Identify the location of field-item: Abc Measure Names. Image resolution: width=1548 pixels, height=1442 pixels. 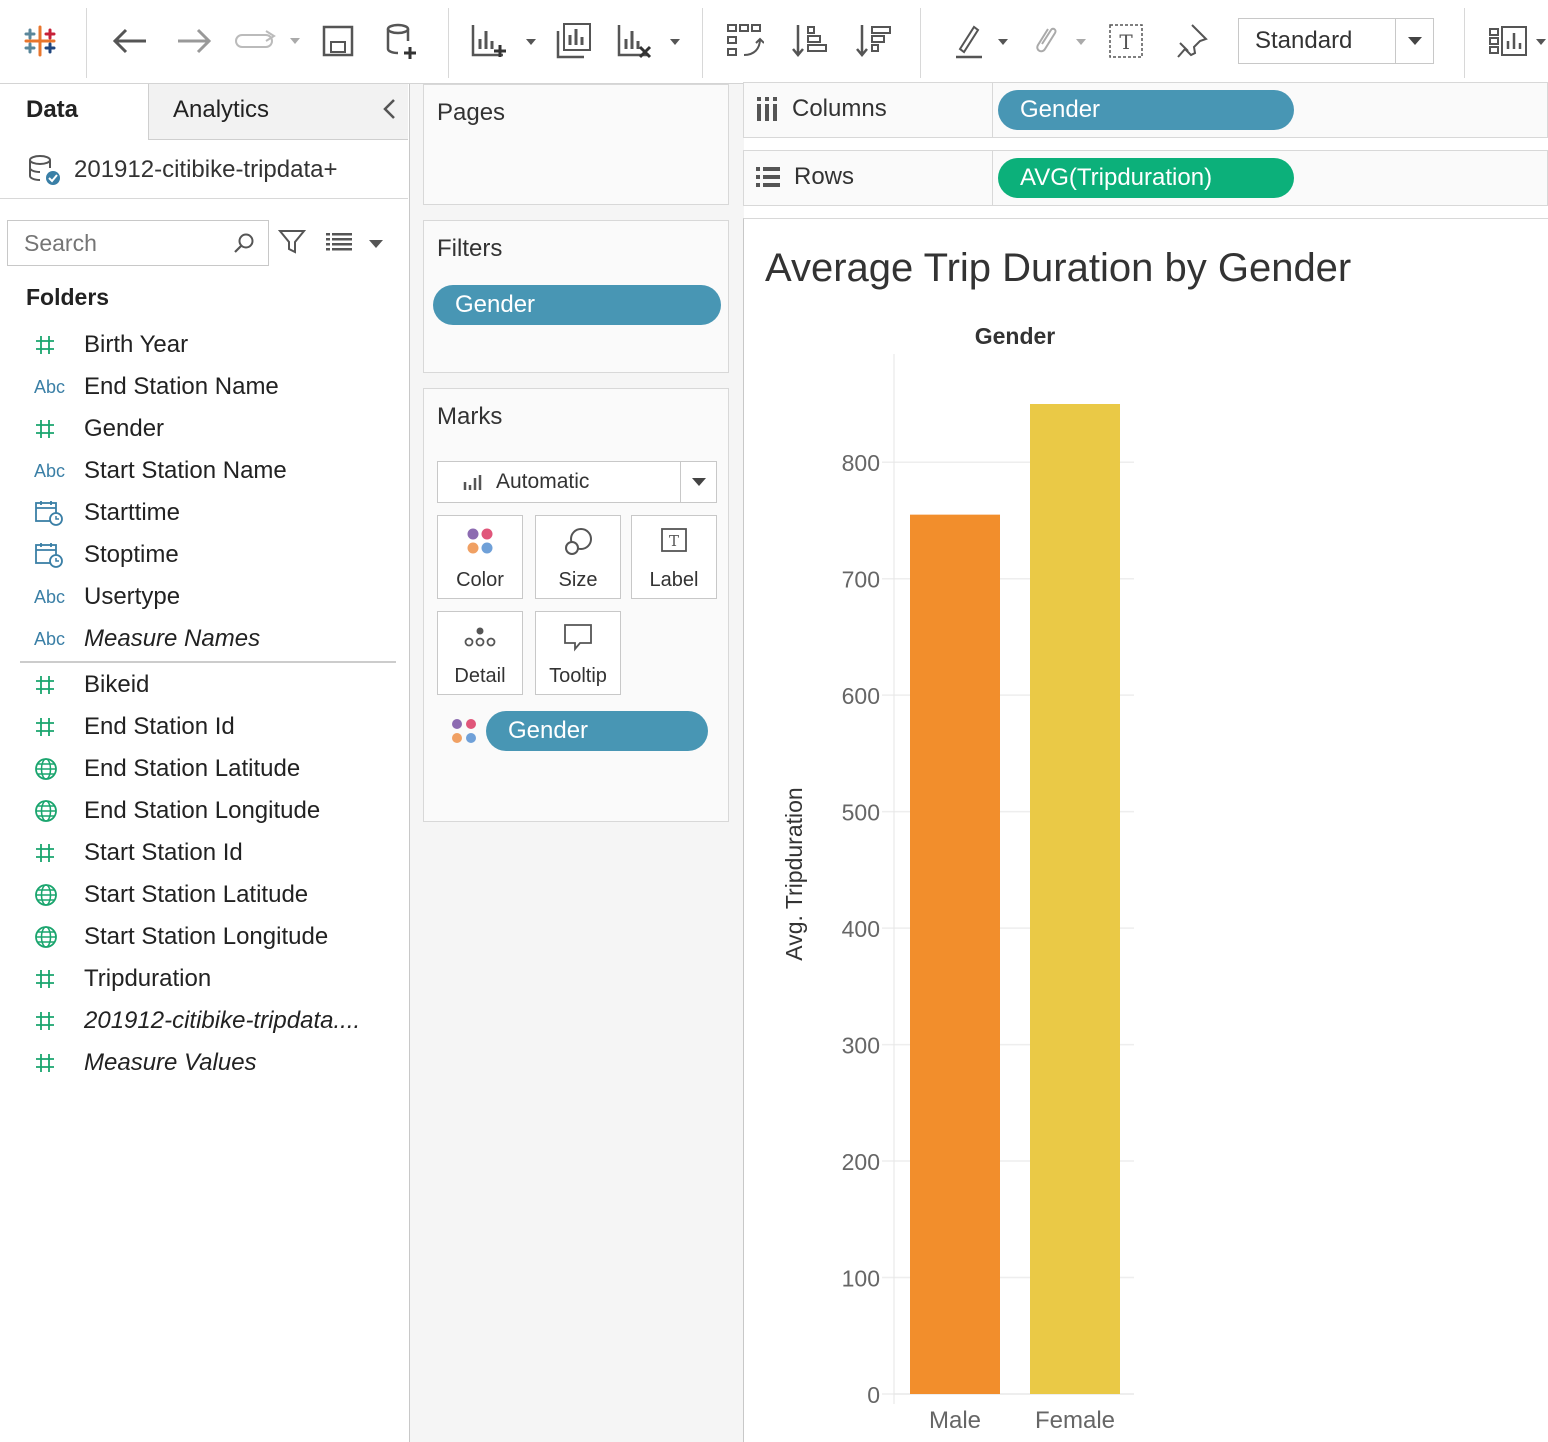
(204, 639).